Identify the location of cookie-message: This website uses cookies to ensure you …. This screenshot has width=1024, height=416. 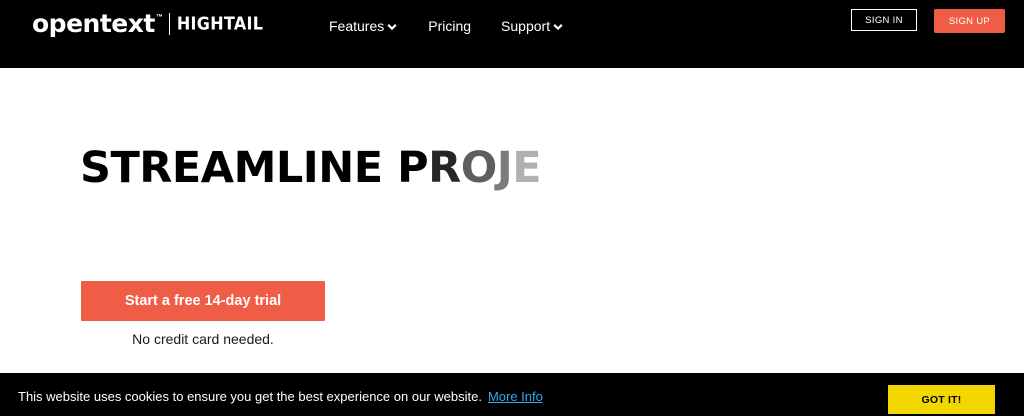
(280, 396).